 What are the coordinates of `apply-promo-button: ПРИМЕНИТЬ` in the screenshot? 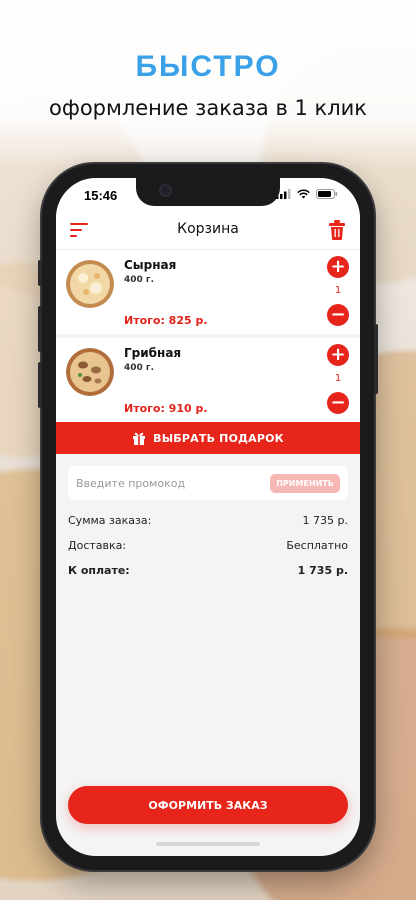 It's located at (305, 483).